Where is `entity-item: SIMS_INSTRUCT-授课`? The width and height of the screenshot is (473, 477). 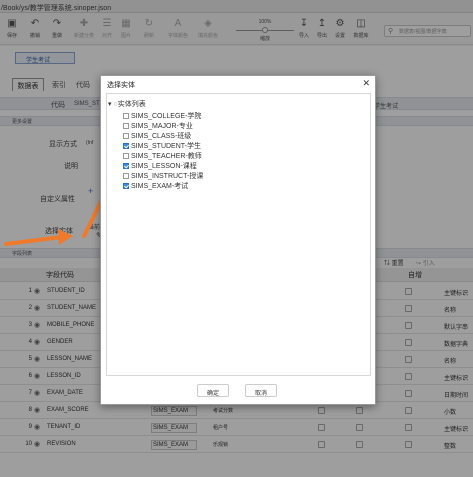
entity-item: SIMS_INSTRUCT-授课 is located at coordinates (163, 176).